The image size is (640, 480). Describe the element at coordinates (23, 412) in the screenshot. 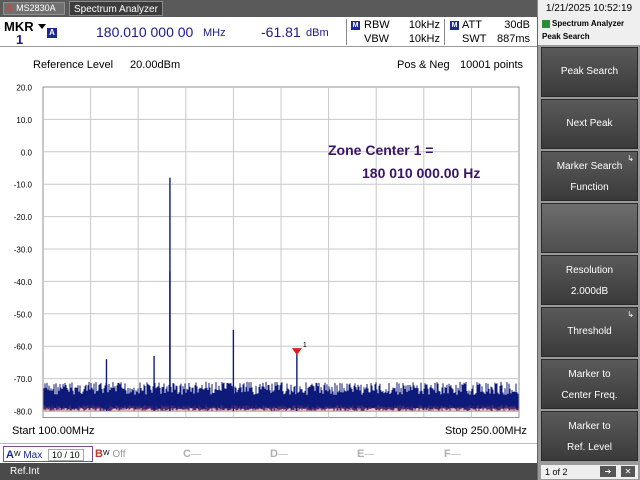

I see `y-tick-label: -80.0` at that location.